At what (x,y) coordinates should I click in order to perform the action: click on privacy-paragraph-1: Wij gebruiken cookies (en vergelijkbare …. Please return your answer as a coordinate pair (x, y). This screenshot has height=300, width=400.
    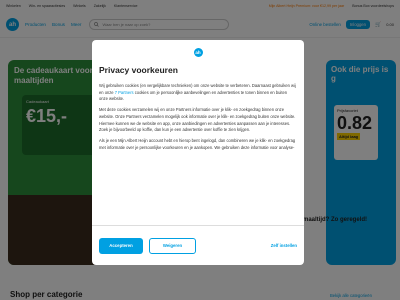
    Looking at the image, I should click on (198, 93).